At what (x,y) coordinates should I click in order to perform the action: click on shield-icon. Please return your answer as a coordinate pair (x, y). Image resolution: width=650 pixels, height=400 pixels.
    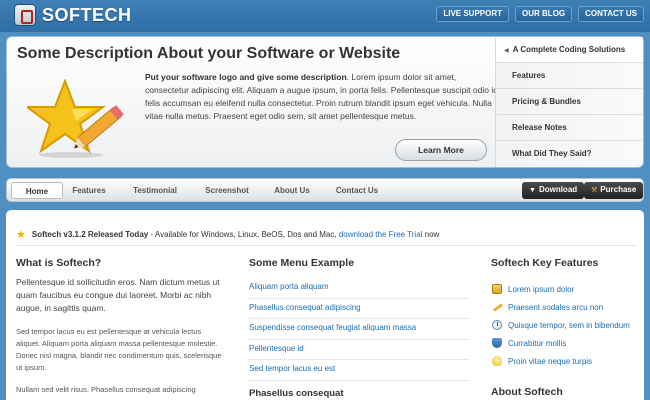
    Looking at the image, I should click on (497, 343).